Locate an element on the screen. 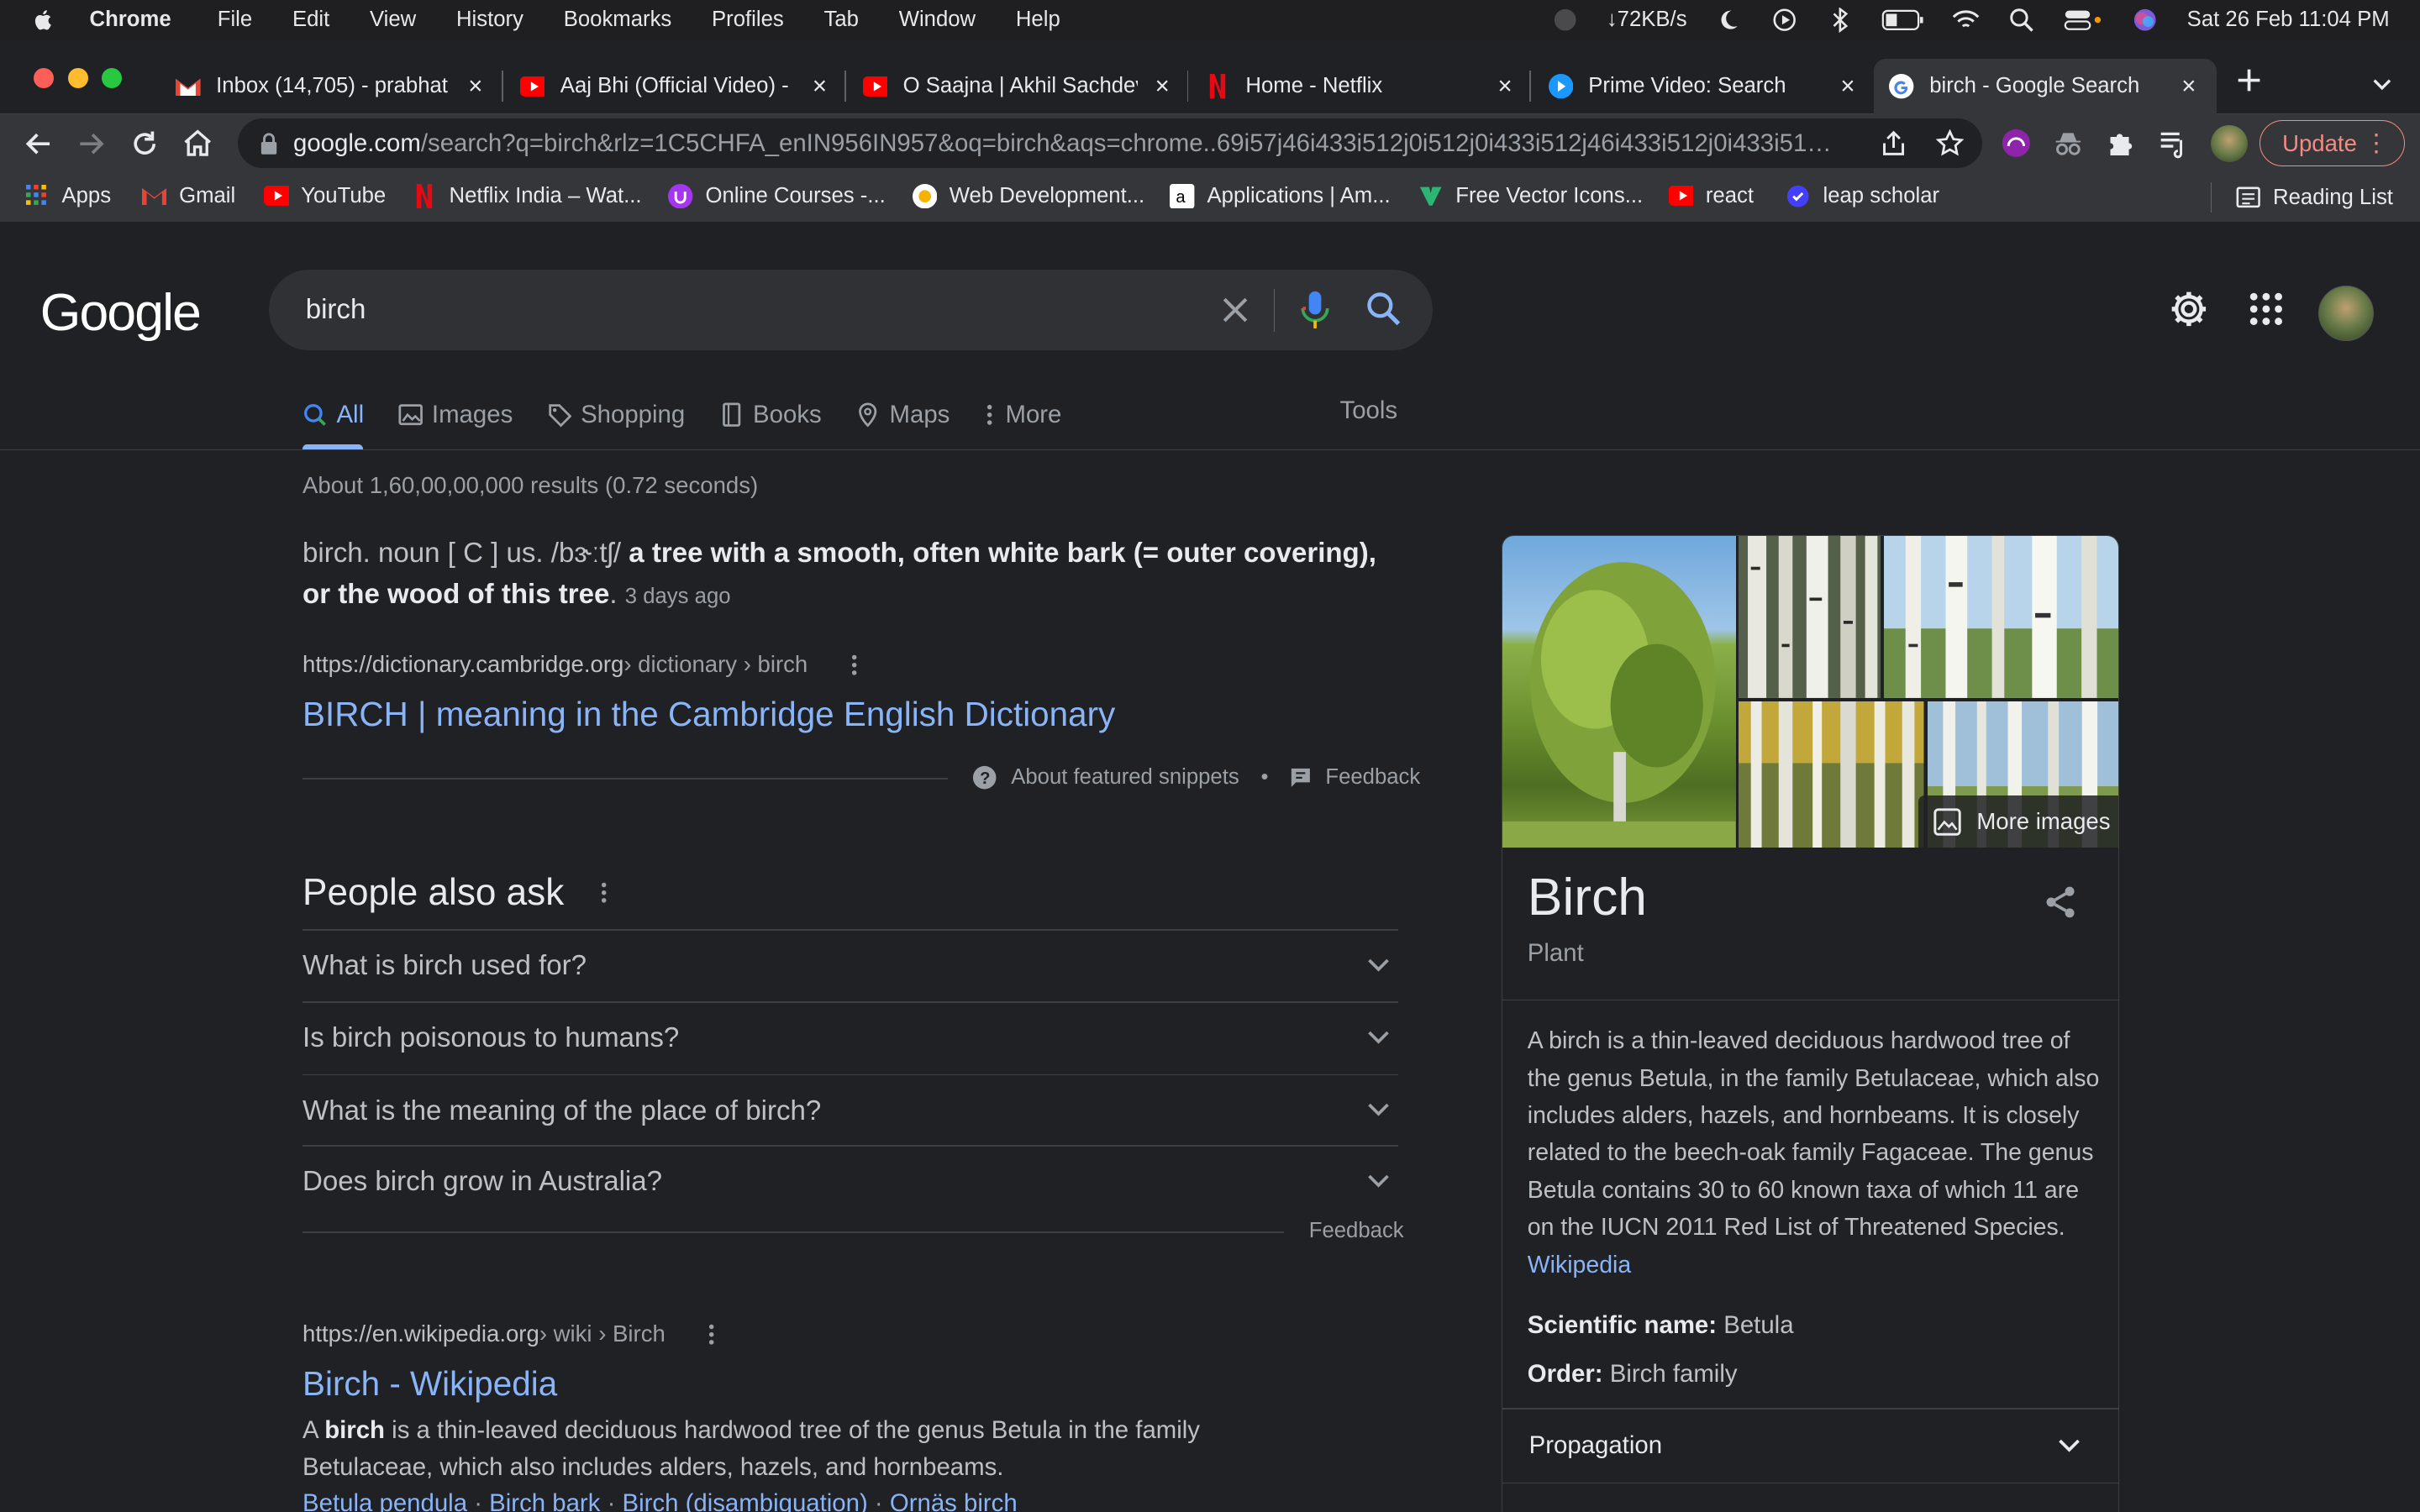 The height and width of the screenshot is (1512, 2420). chrome-menu-icon: ⋮ is located at coordinates (2376, 143).